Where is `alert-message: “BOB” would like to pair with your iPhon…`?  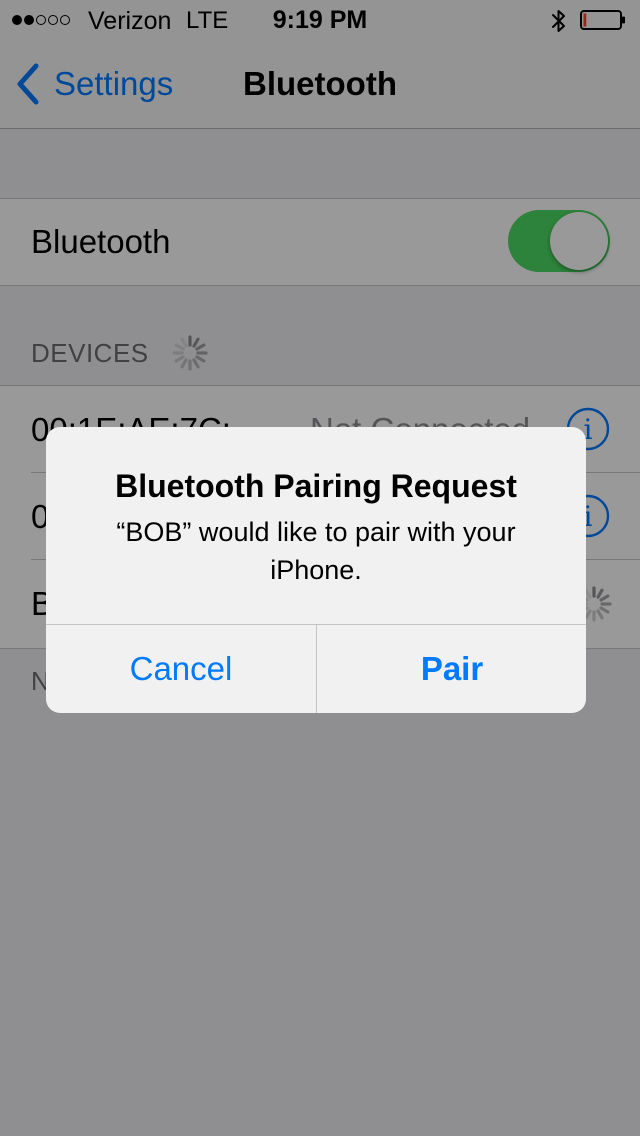
alert-message: “BOB” would like to pair with your iPhon… is located at coordinates (316, 551).